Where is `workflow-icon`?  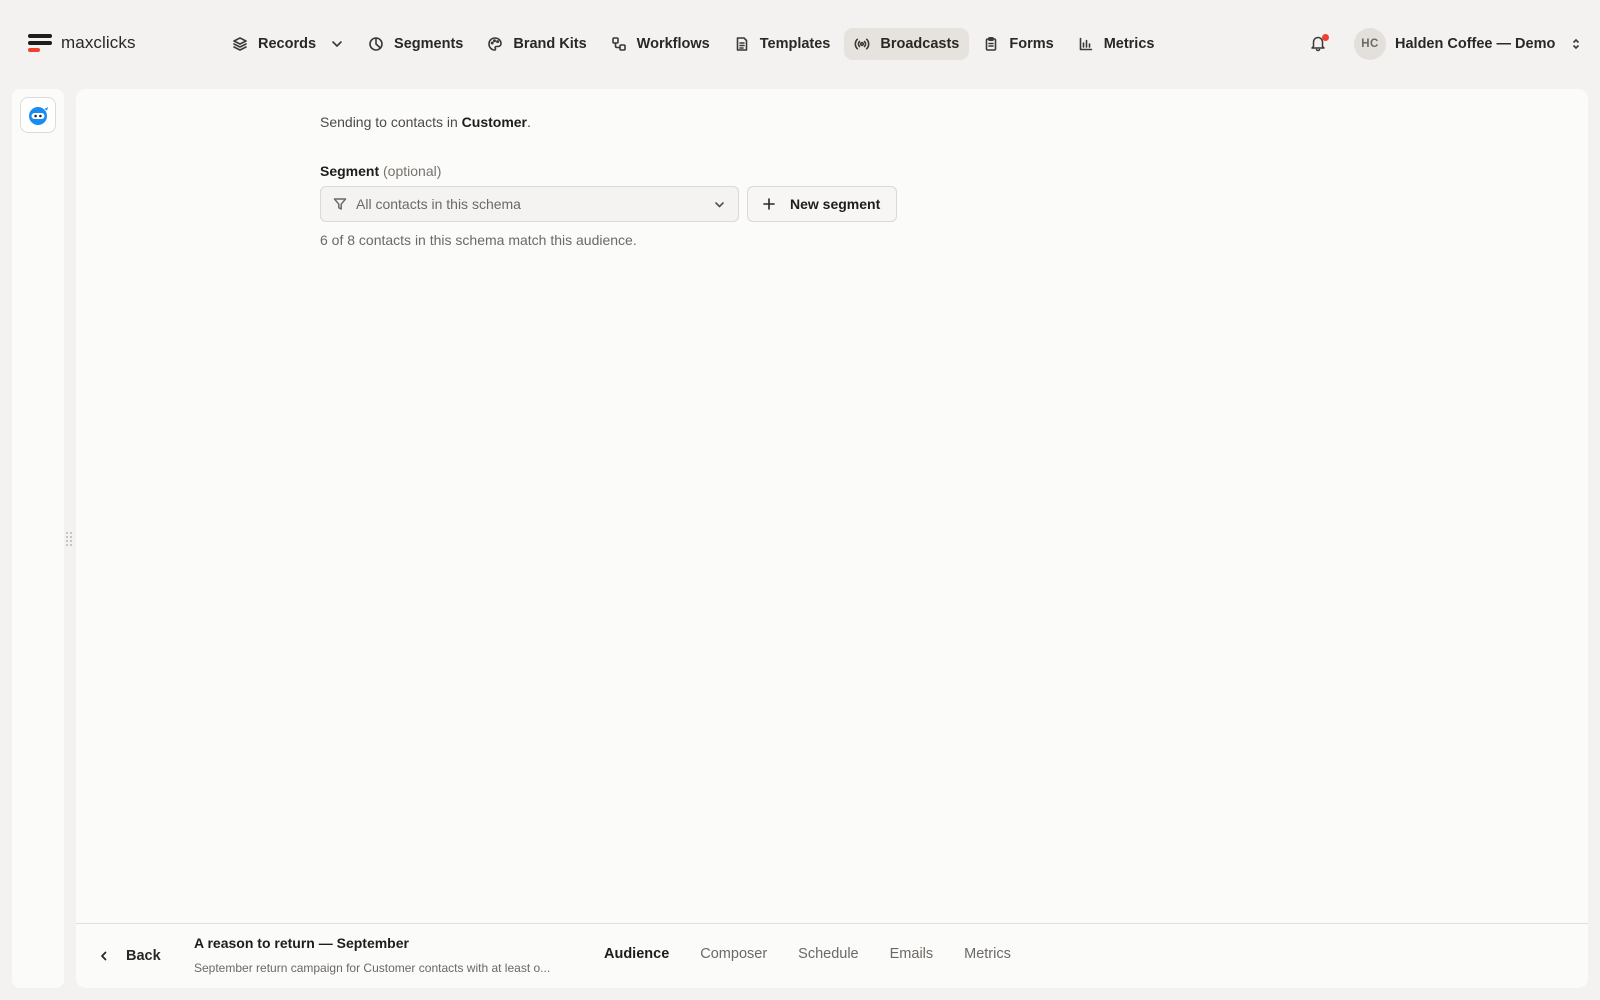 workflow-icon is located at coordinates (618, 44).